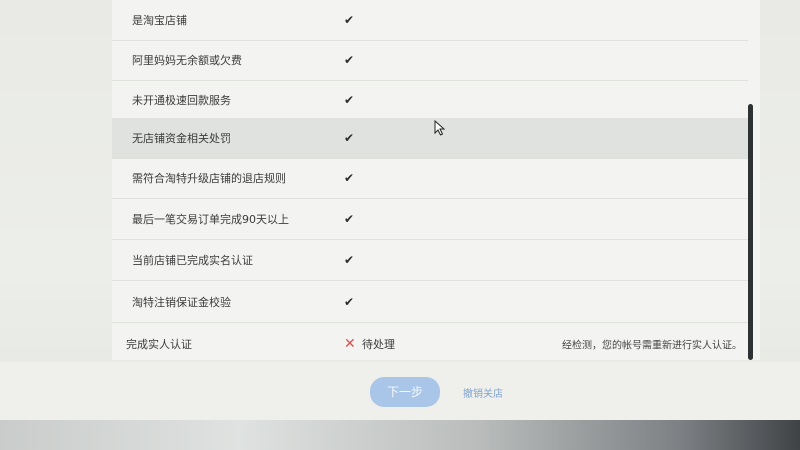  I want to click on verification-note: 经检测，您的帐号需重新进行实人认证。, so click(652, 346).